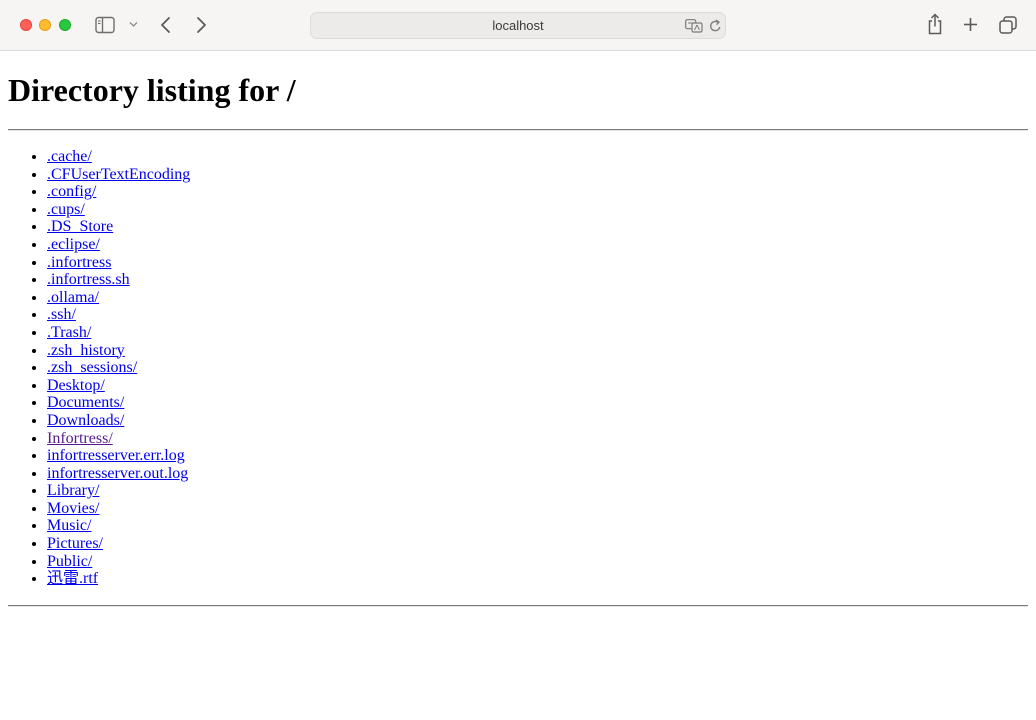 This screenshot has height=720, width=1036. What do you see at coordinates (537, 439) in the screenshot?
I see `list-item: Infortress/` at bounding box center [537, 439].